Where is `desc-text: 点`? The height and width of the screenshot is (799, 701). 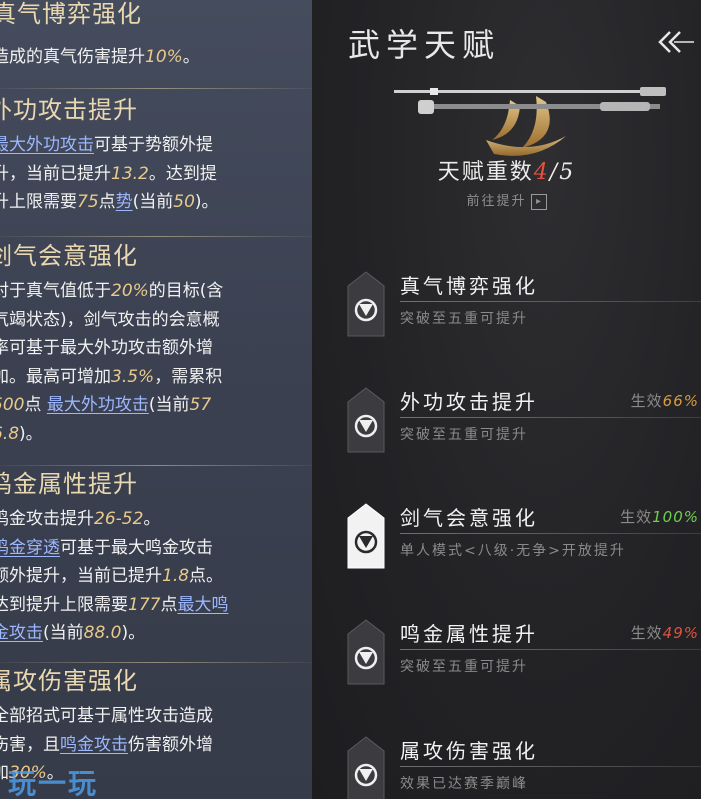 desc-text: 点 is located at coordinates (169, 604).